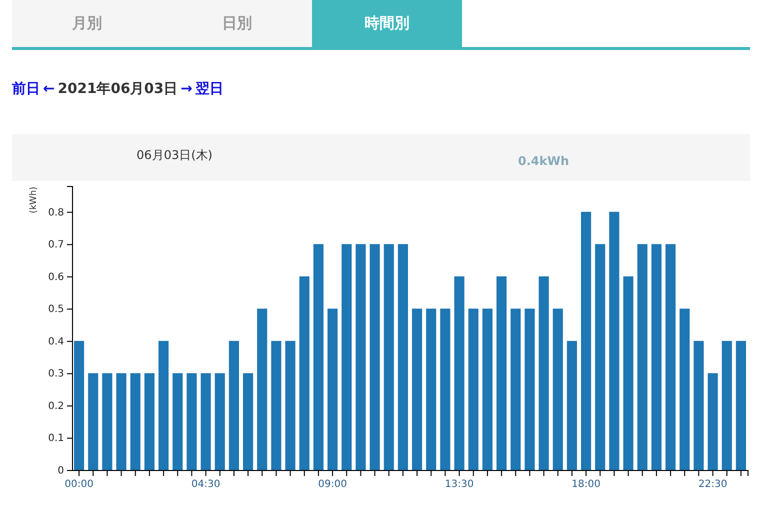 The height and width of the screenshot is (518, 774). Describe the element at coordinates (56, 245) in the screenshot. I see `y-tick-label: 0.7` at that location.